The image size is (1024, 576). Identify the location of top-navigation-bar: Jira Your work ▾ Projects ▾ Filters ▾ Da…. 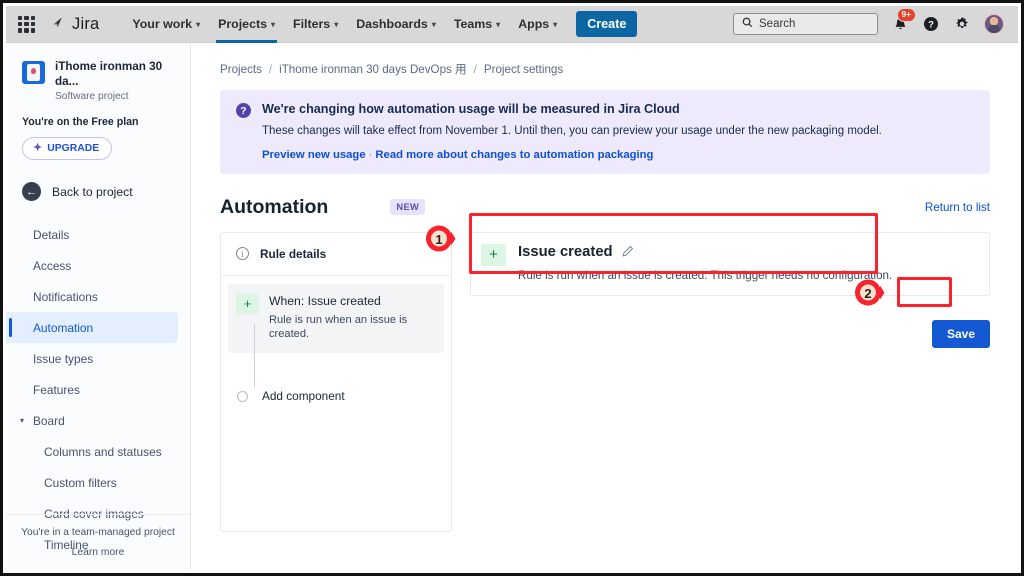
(512, 24).